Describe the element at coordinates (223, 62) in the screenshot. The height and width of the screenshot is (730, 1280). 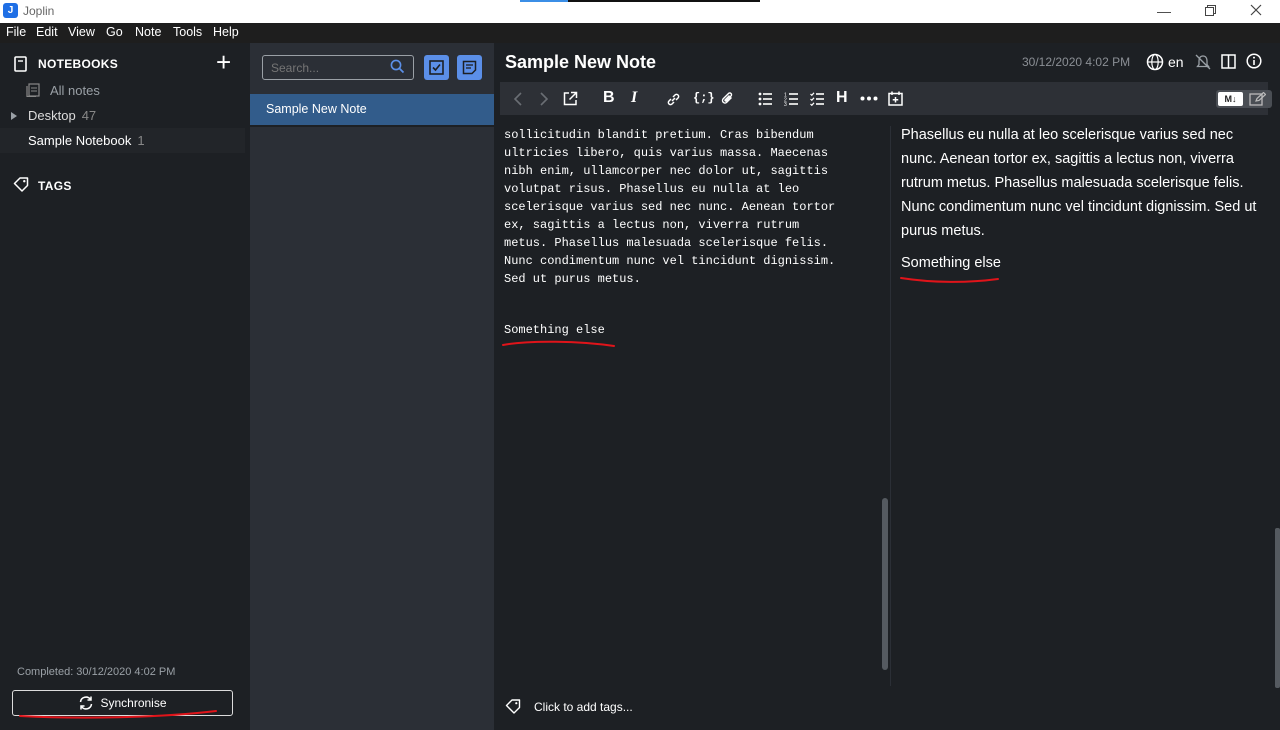
I see `add-notebook-button: +` at that location.